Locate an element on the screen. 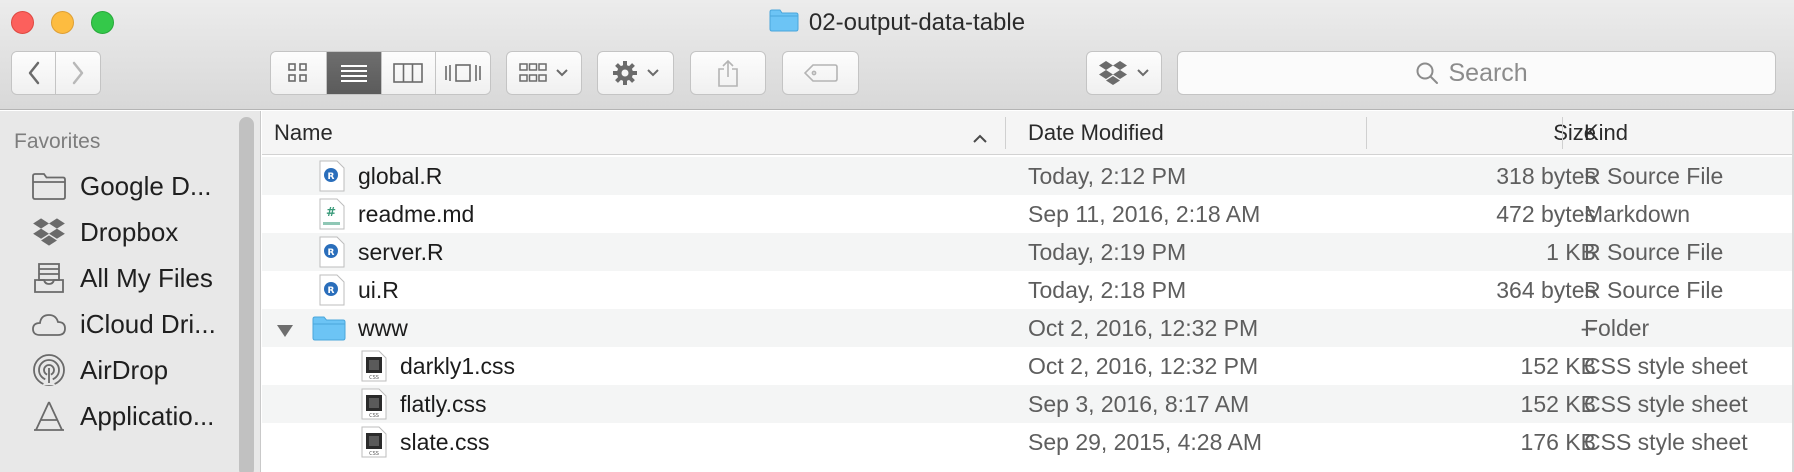 This screenshot has height=472, width=1794. back-button is located at coordinates (34, 73).